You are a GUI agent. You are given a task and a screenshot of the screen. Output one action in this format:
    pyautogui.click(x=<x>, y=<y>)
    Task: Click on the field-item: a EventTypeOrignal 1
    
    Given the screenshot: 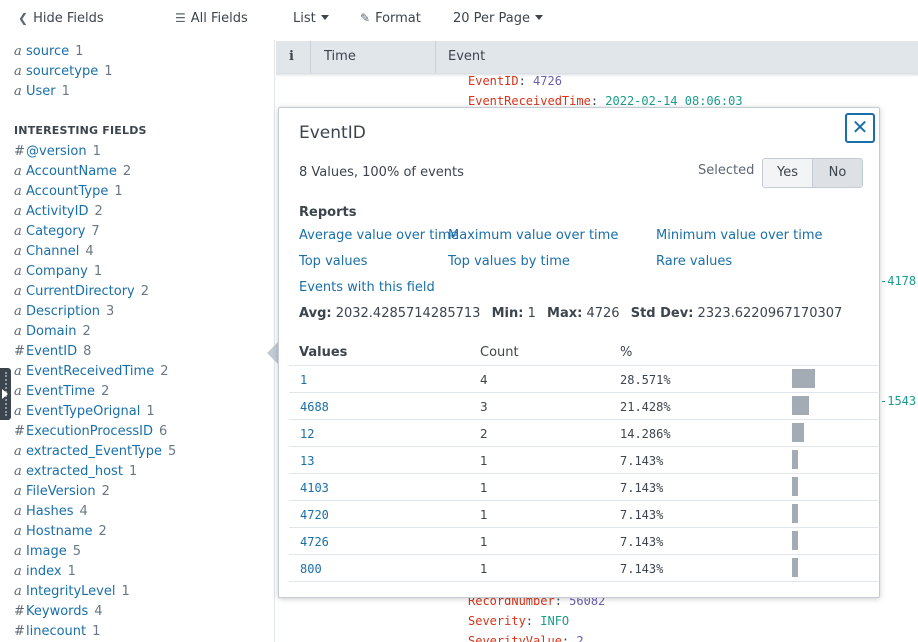 What is the action you would take?
    pyautogui.click(x=84, y=413)
    